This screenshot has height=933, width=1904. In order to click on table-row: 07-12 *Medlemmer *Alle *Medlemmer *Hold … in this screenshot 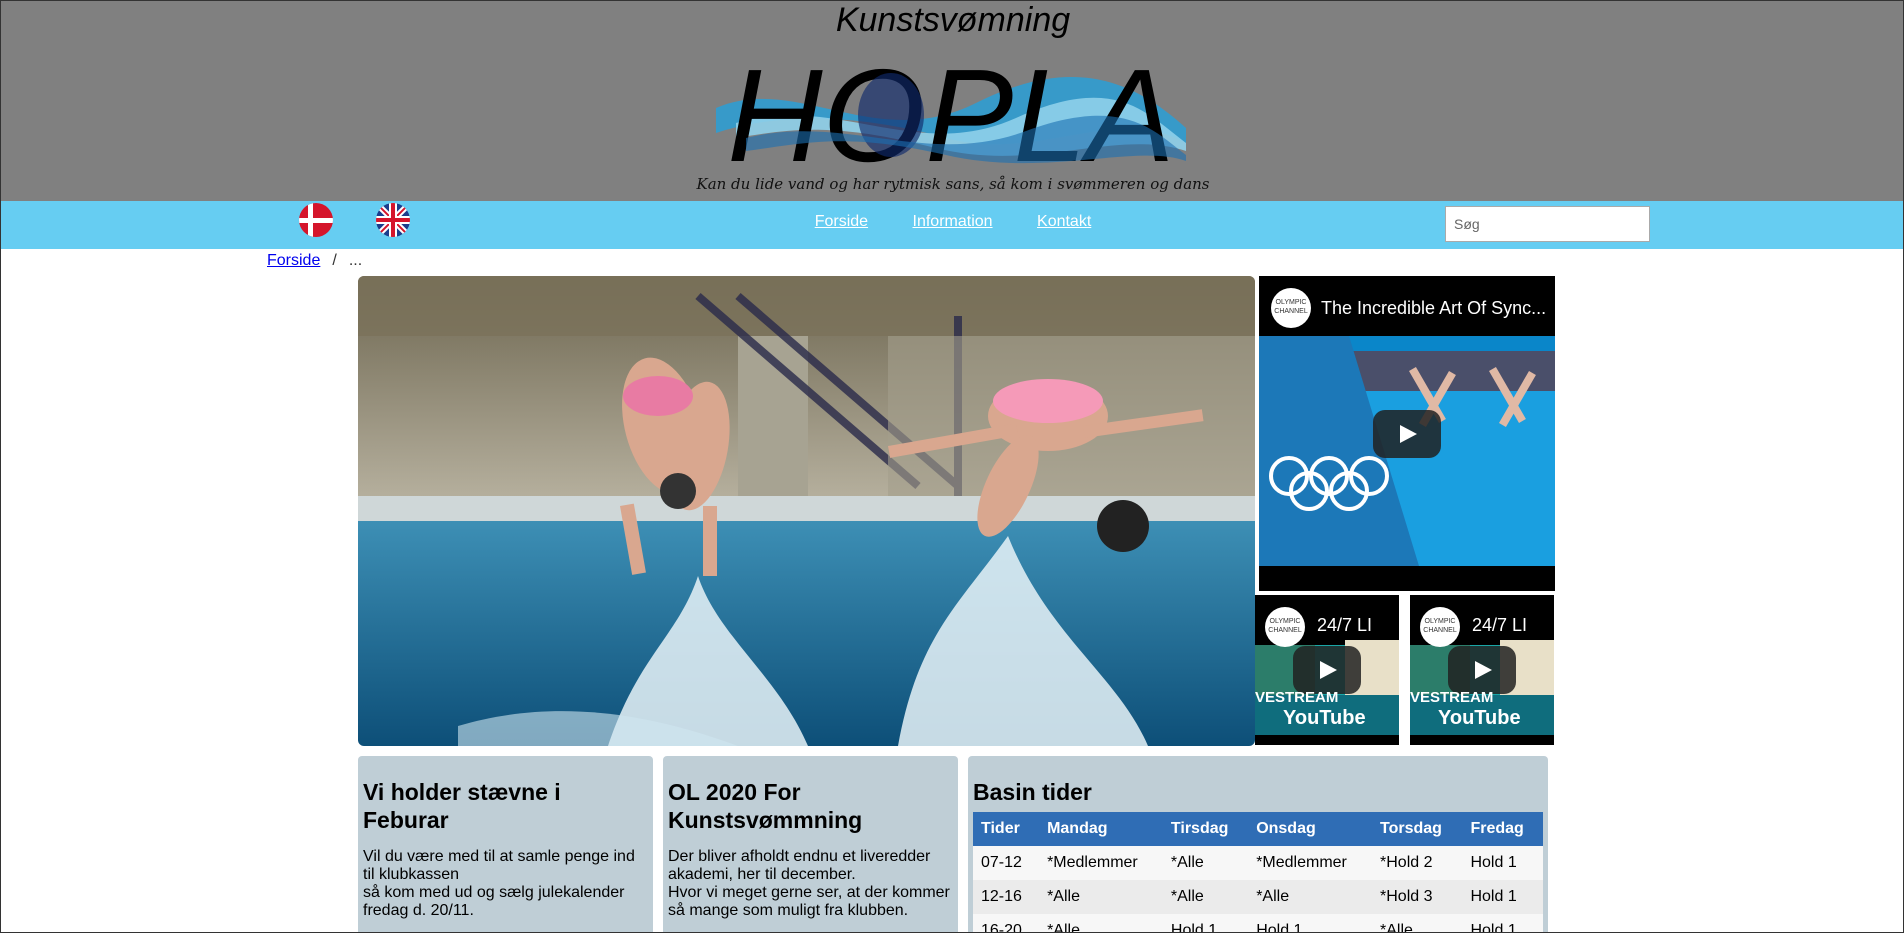, I will do `click(1258, 863)`.